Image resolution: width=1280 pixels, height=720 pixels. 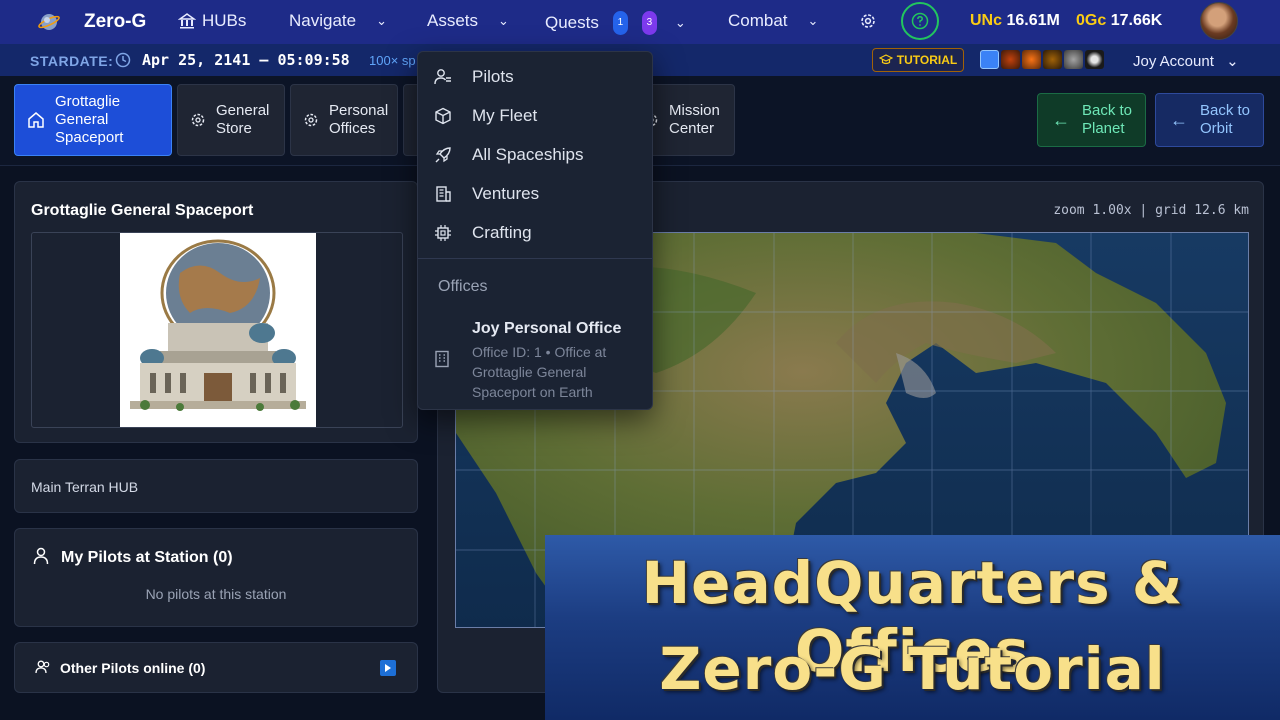 I want to click on tutorial-button: TUTORIAL, so click(x=918, y=60).